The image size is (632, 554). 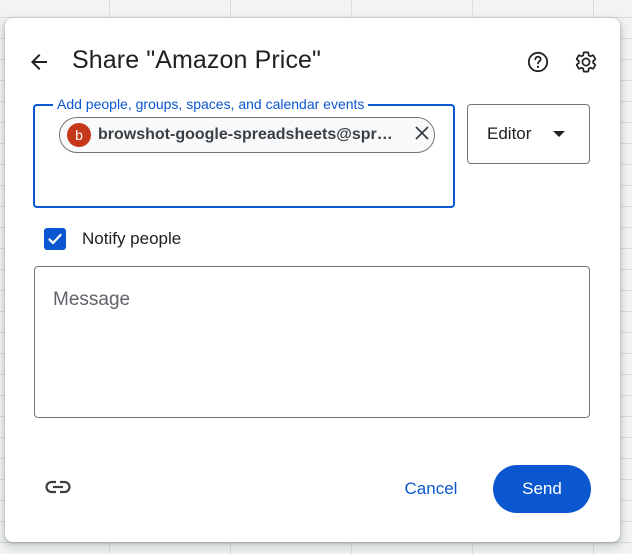 I want to click on notify-people-label: Notify people, so click(x=132, y=238).